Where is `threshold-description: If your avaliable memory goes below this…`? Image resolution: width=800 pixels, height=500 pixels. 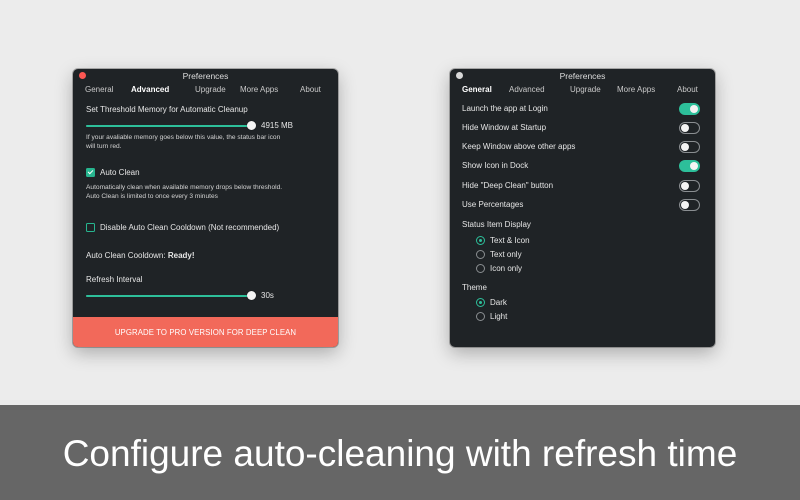
threshold-description: If your avaliable memory goes below this… is located at coordinates (183, 142).